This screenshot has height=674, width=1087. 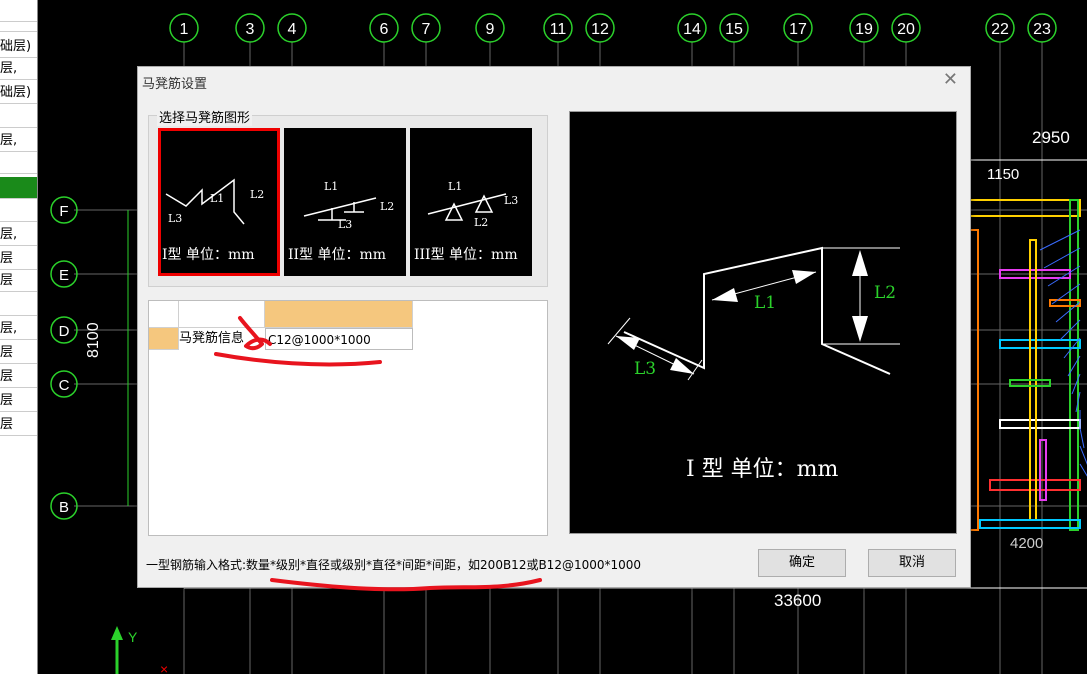 What do you see at coordinates (64, 385) in the screenshot?
I see `axis-letter-label: C` at bounding box center [64, 385].